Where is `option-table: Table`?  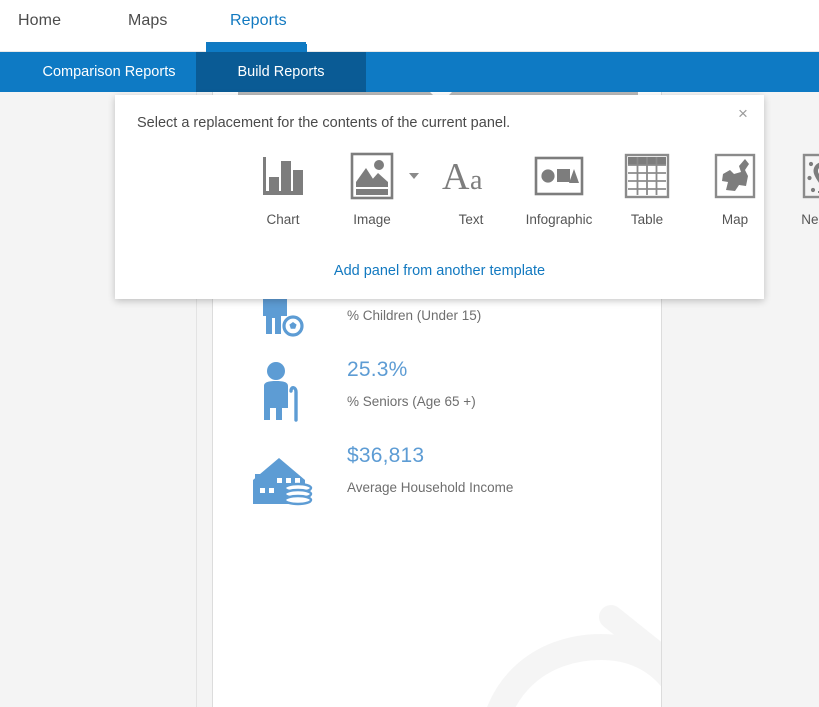 option-table: Table is located at coordinates (647, 187).